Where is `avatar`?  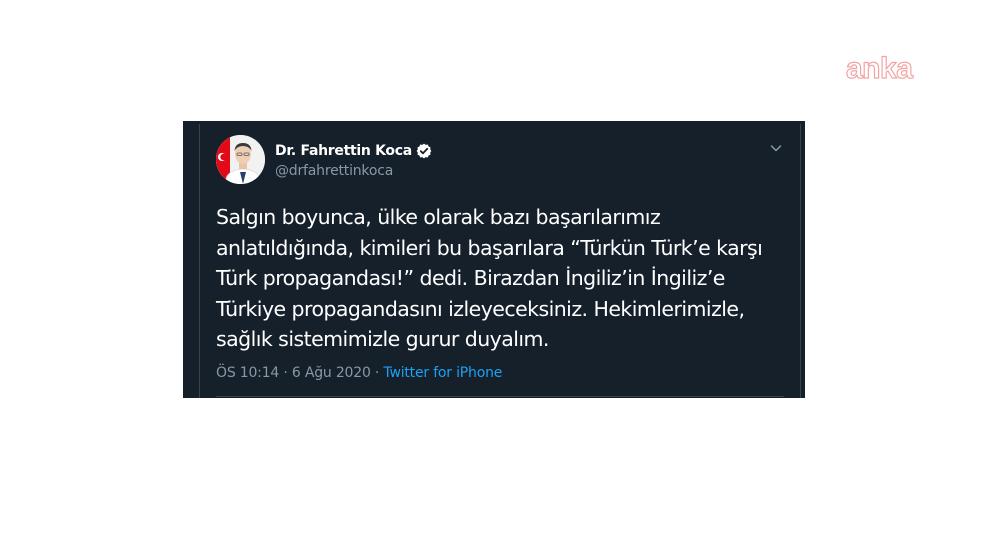 avatar is located at coordinates (240, 159).